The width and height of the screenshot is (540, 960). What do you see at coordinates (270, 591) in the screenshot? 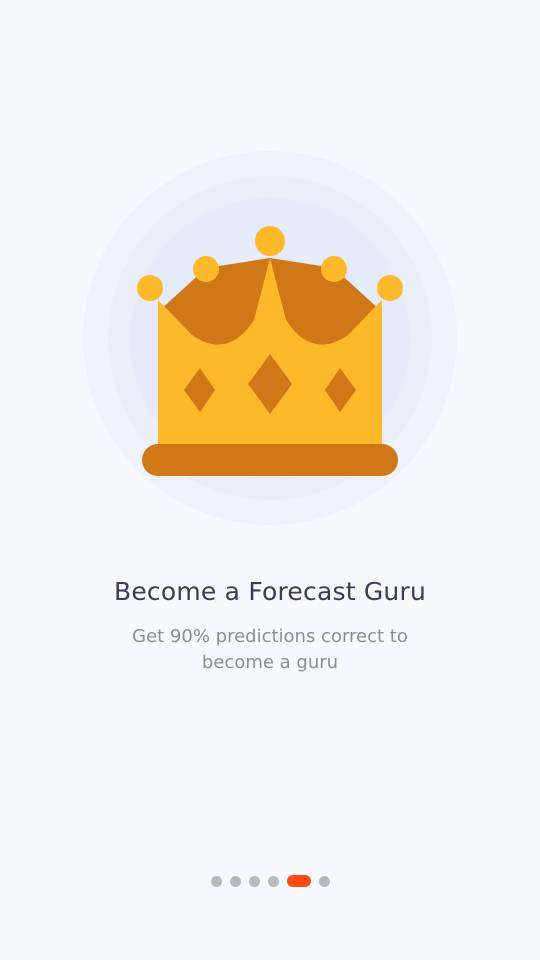
I see `onboarding-title: Become a Forecast Guru` at bounding box center [270, 591].